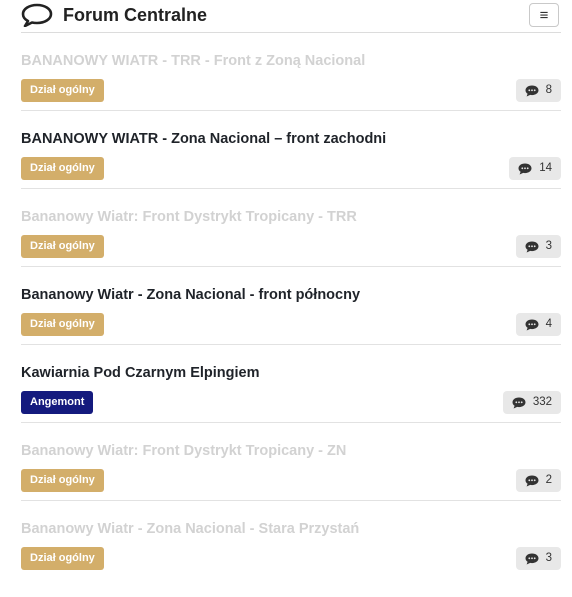  Describe the element at coordinates (542, 402) in the screenshot. I see `reply-count-value: 332` at that location.